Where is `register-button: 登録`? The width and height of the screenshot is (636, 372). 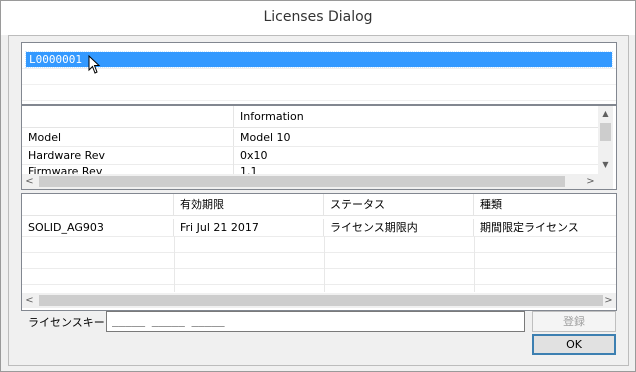 register-button: 登録 is located at coordinates (574, 321).